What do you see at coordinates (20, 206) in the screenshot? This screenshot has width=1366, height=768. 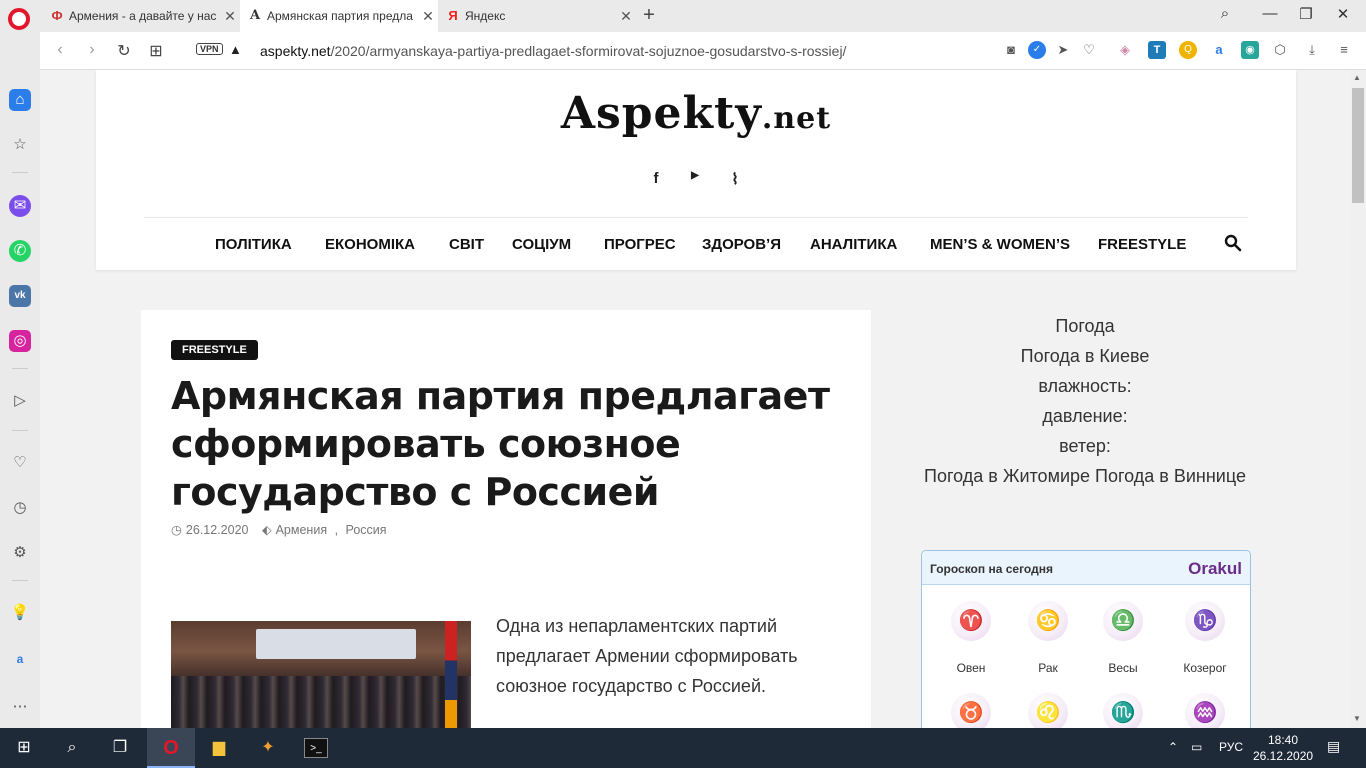 I see `messenger-icon: ✉` at bounding box center [20, 206].